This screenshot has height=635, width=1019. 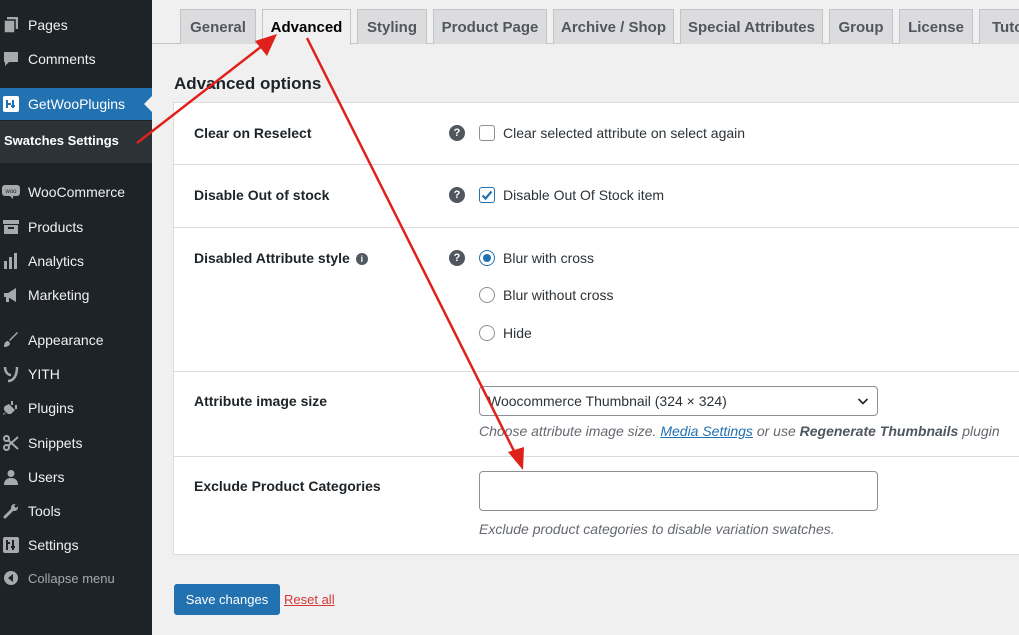 I want to click on sidebar-item-label: Marketing, so click(x=59, y=295).